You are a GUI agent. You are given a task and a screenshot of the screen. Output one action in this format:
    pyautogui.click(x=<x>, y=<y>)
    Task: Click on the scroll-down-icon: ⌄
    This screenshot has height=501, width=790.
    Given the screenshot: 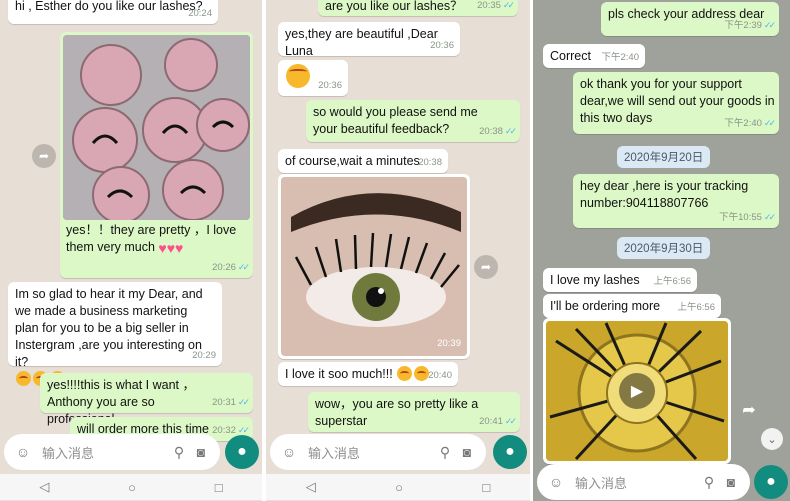 What is the action you would take?
    pyautogui.click(x=772, y=439)
    